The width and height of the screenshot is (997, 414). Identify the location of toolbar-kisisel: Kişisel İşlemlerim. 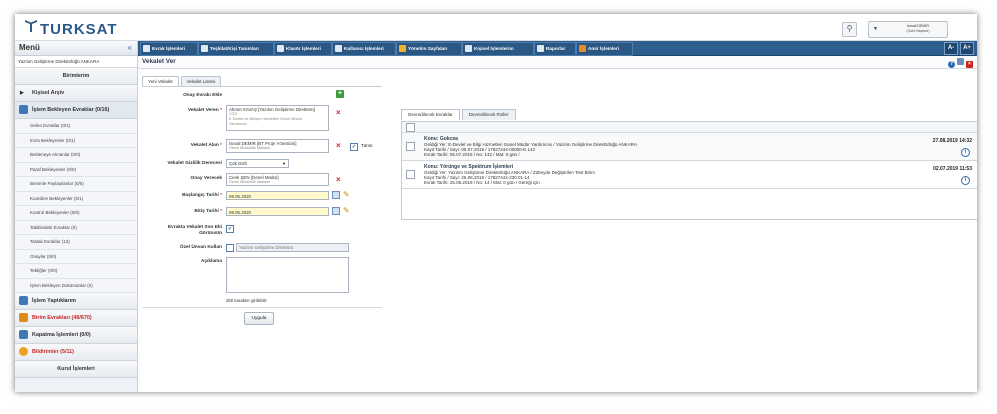
(498, 49).